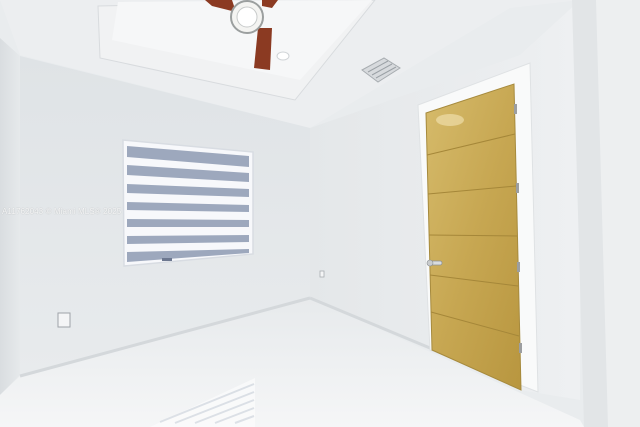 This screenshot has height=427, width=640. Describe the element at coordinates (322, 274) in the screenshot. I see `wall-outlet-small` at that location.